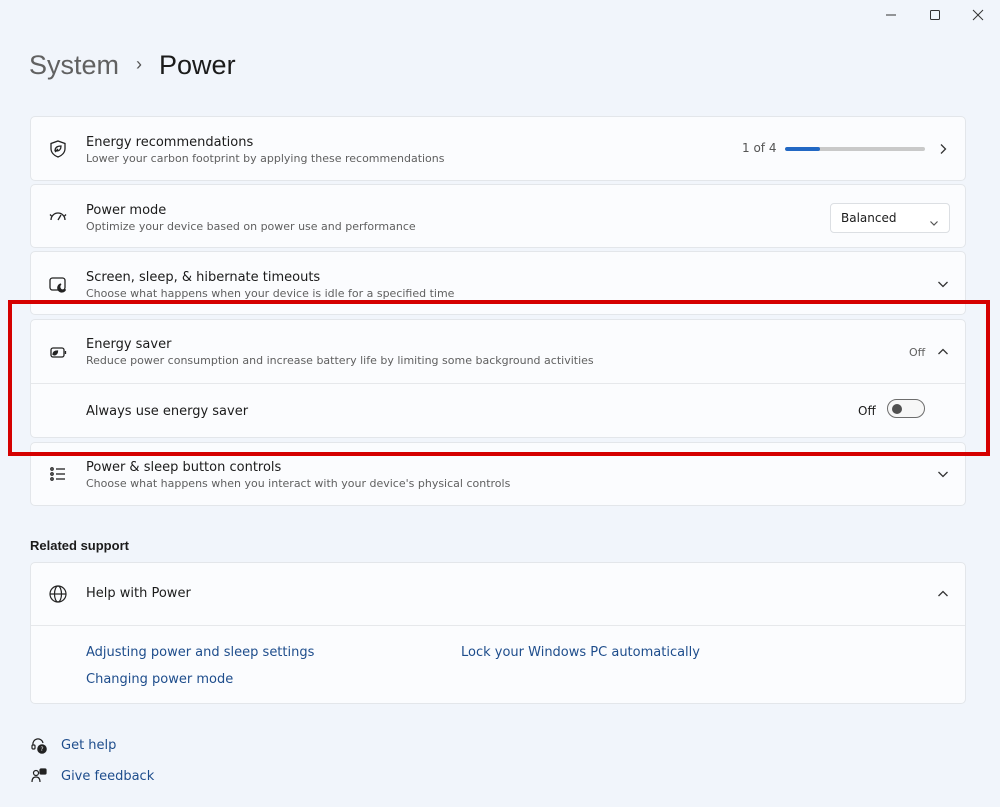 This screenshot has height=807, width=1000. I want to click on maximize-icon, so click(935, 15).